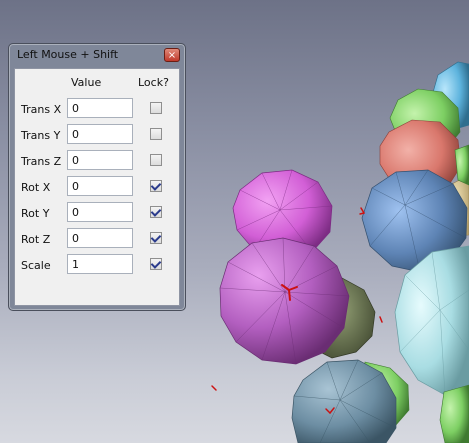 The image size is (469, 443). I want to click on title-bar: Left Mouse + Shift ×, so click(97, 55).